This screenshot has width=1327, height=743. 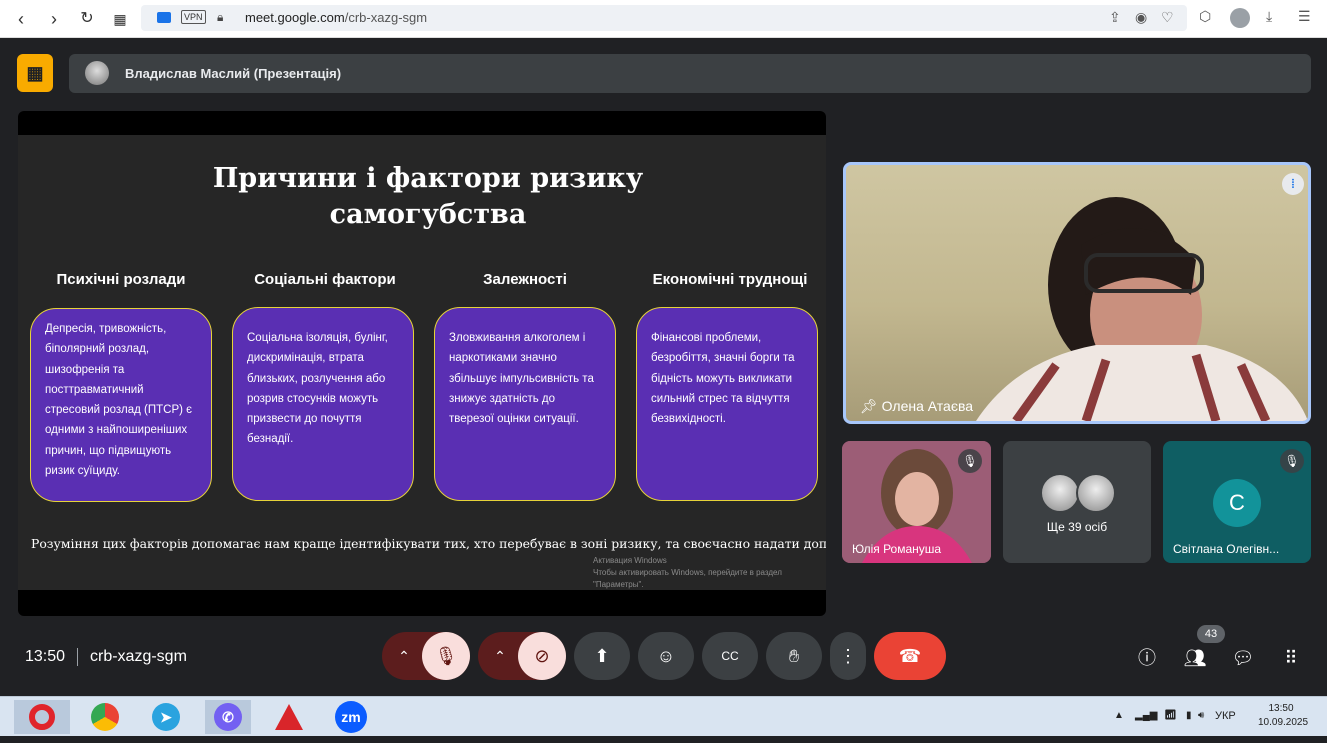 I want to click on screenshot-icon: ◉, so click(x=1141, y=17).